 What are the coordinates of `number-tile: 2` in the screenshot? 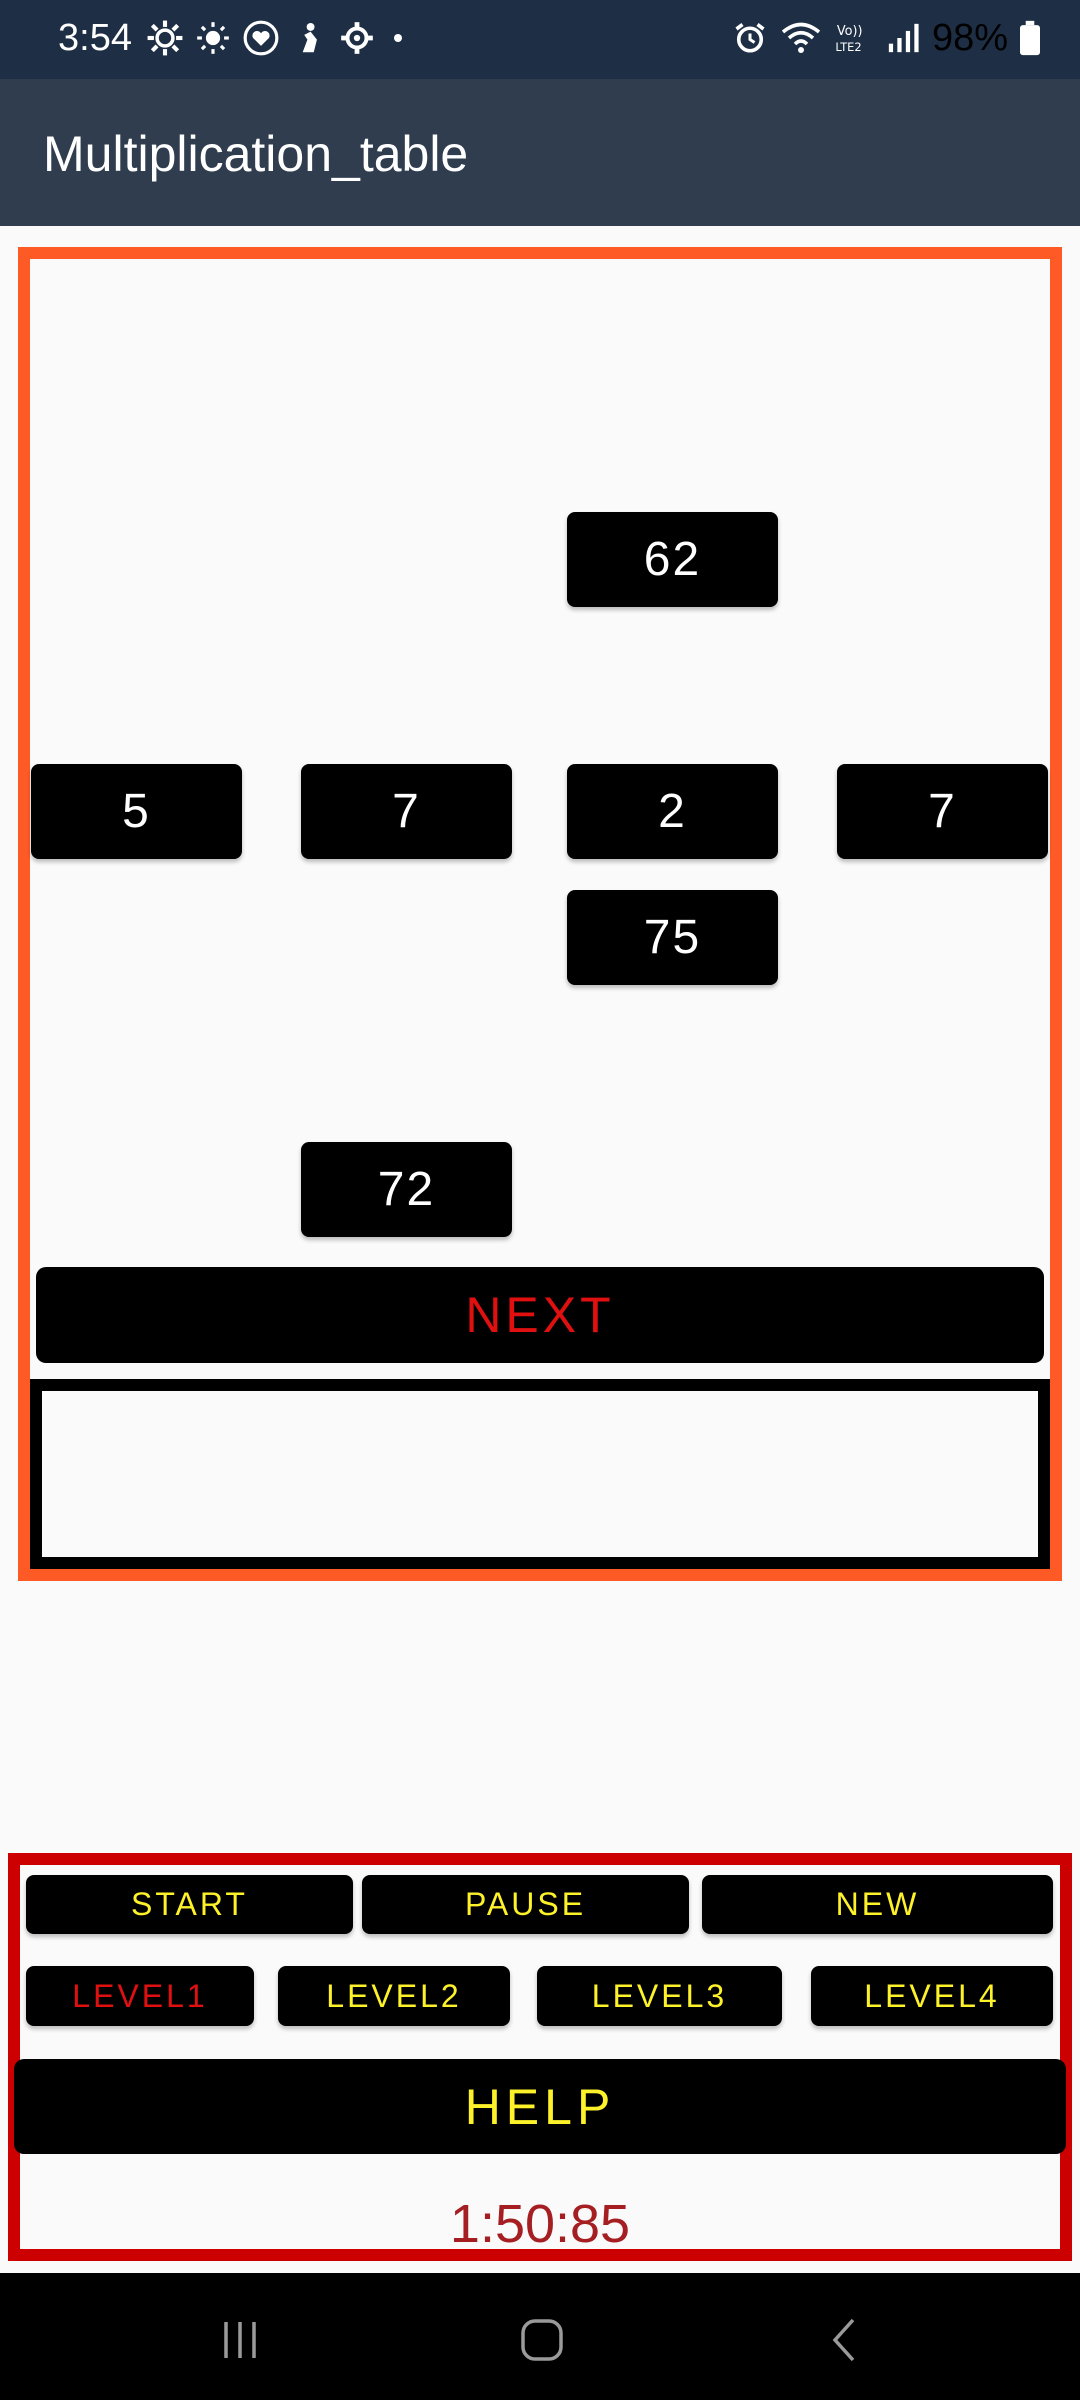 It's located at (672, 811).